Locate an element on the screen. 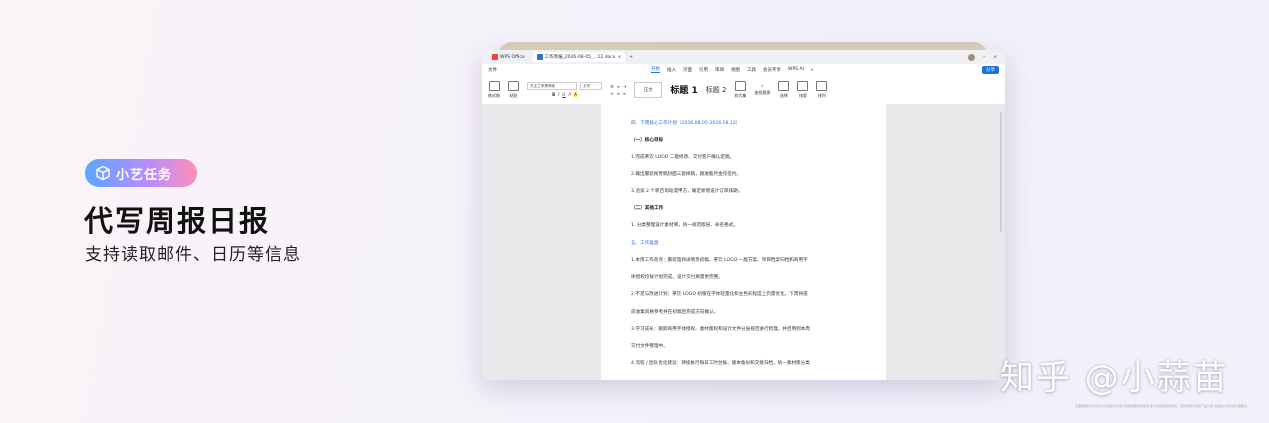  subsection-heading: （二）其他工作 is located at coordinates (647, 208).